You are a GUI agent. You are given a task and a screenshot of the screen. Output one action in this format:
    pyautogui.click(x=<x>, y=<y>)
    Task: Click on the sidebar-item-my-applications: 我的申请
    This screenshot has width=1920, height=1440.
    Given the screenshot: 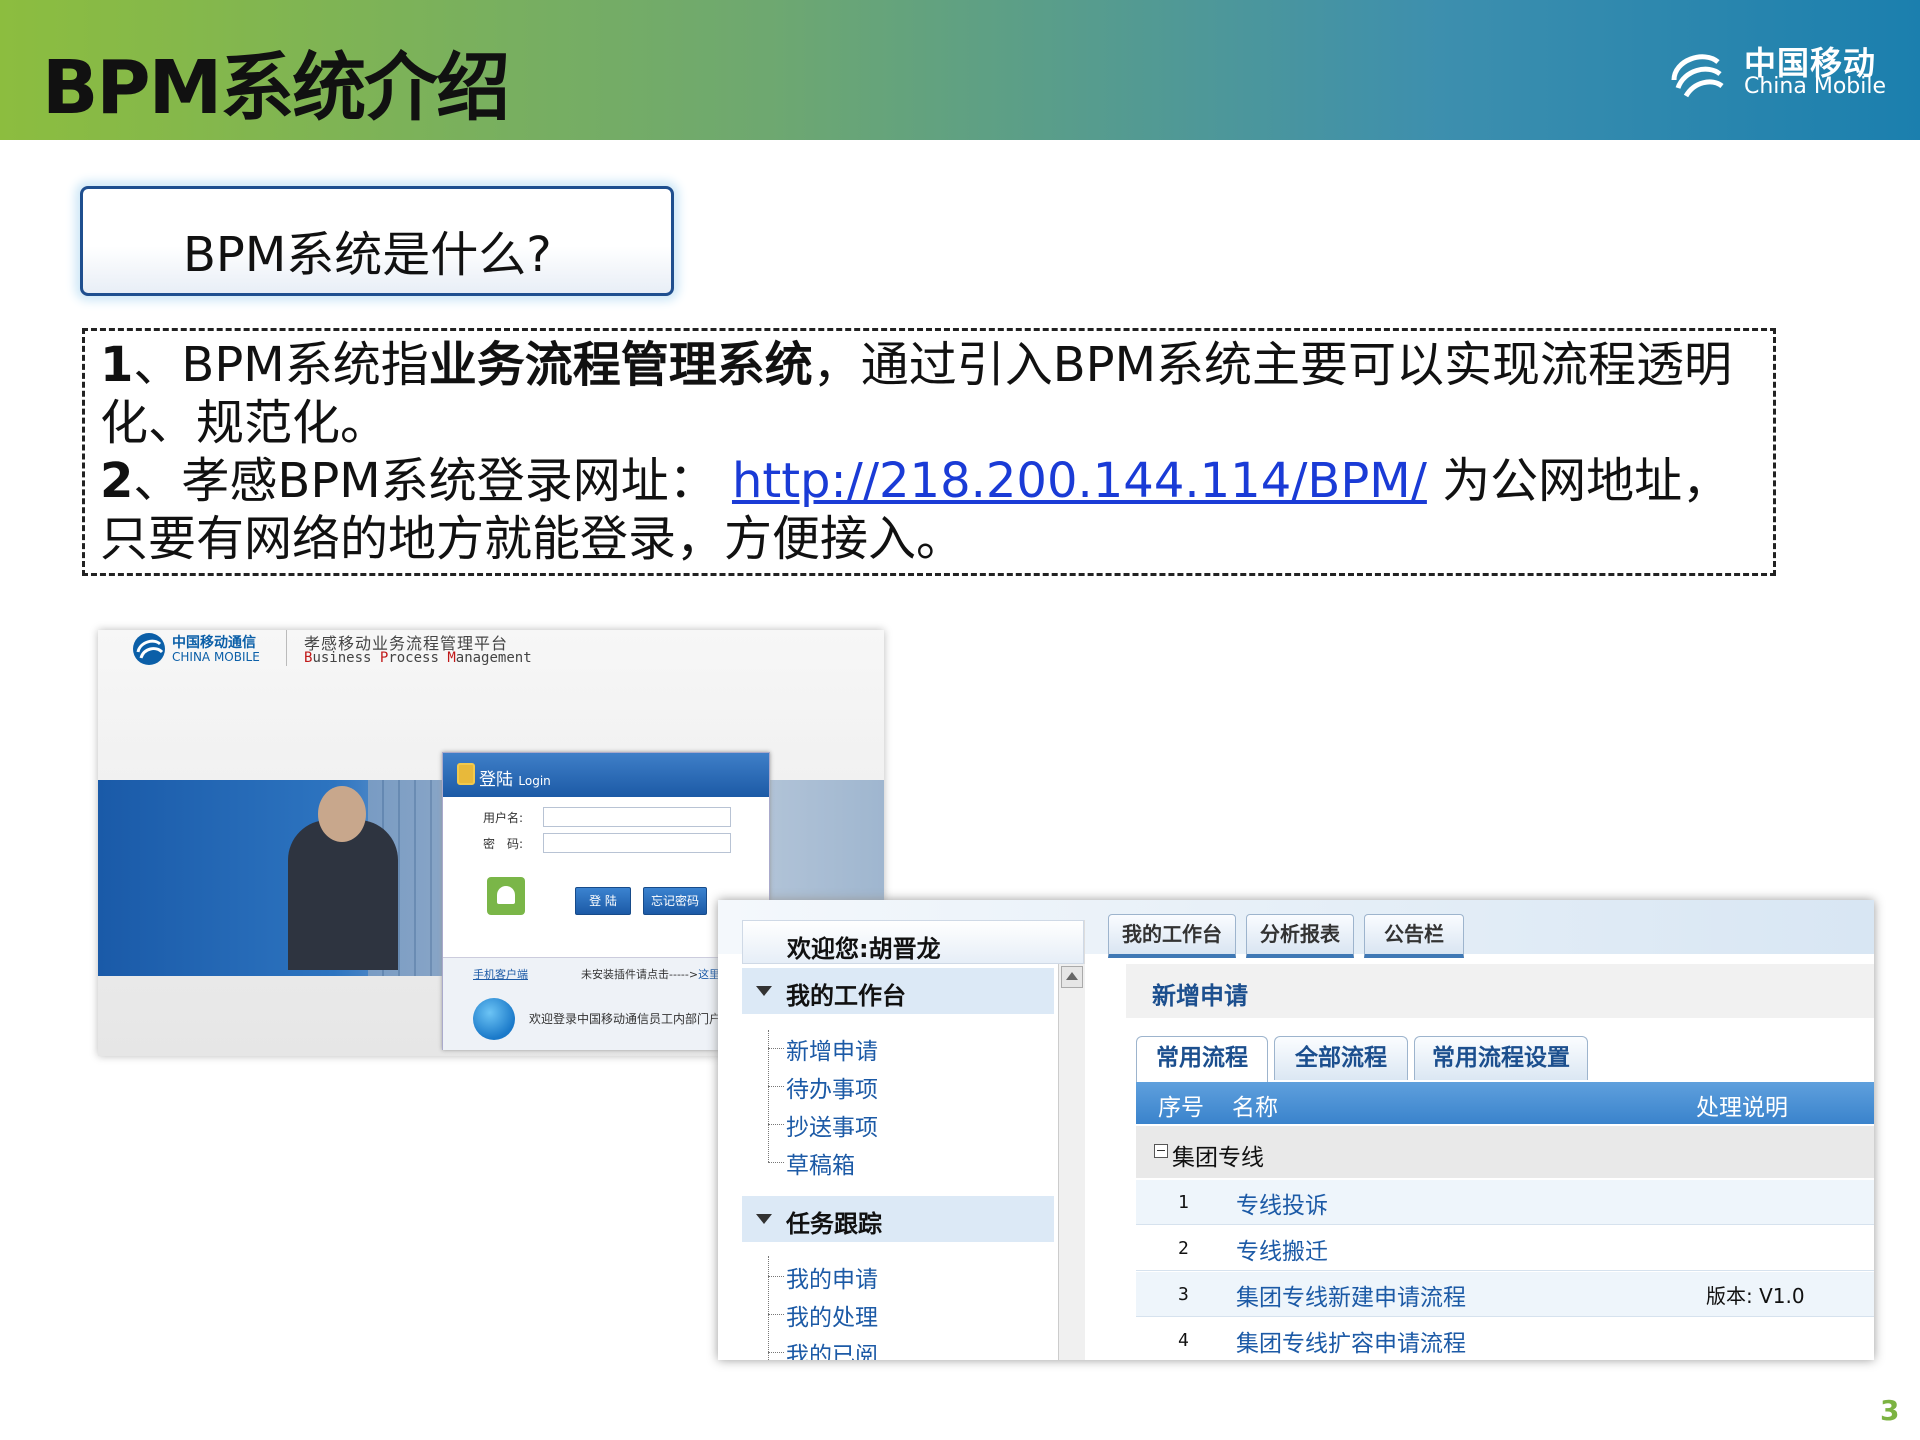 What is the action you would take?
    pyautogui.click(x=832, y=1277)
    